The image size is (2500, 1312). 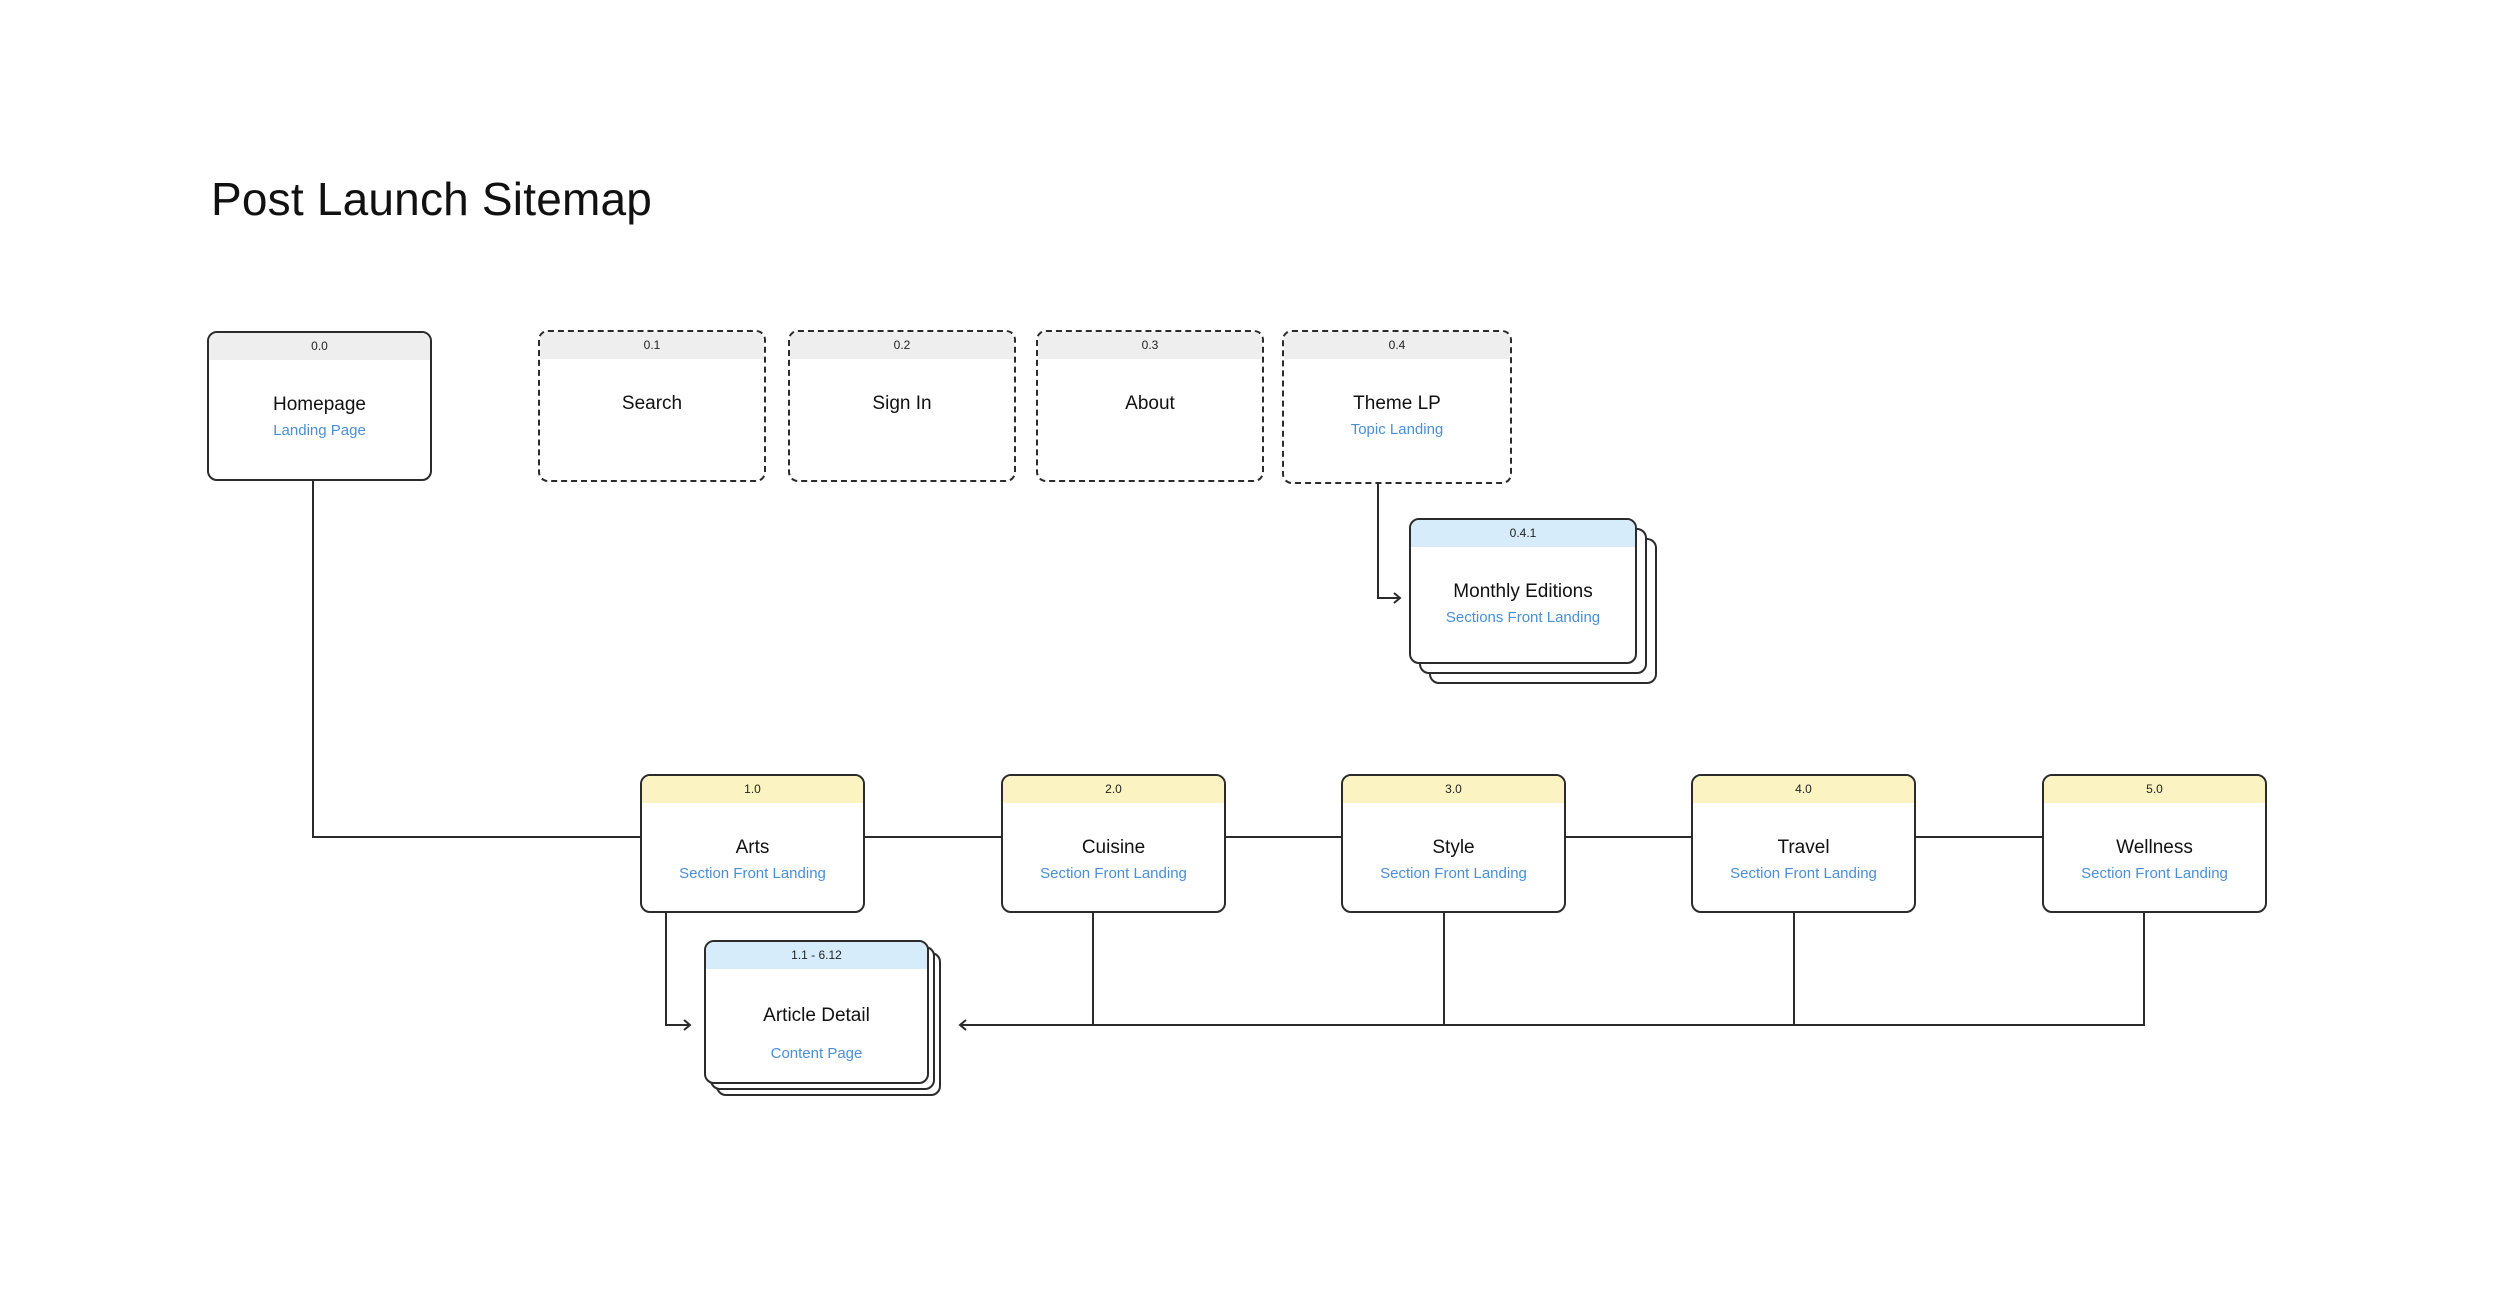 I want to click on node-travel: 4.0 Travel Section Front Landing, so click(x=1803, y=843).